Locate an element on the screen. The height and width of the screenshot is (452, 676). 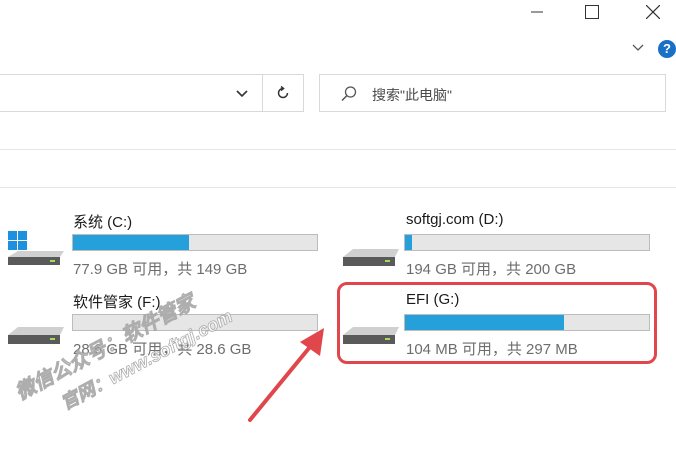
close-button is located at coordinates (653, 12).